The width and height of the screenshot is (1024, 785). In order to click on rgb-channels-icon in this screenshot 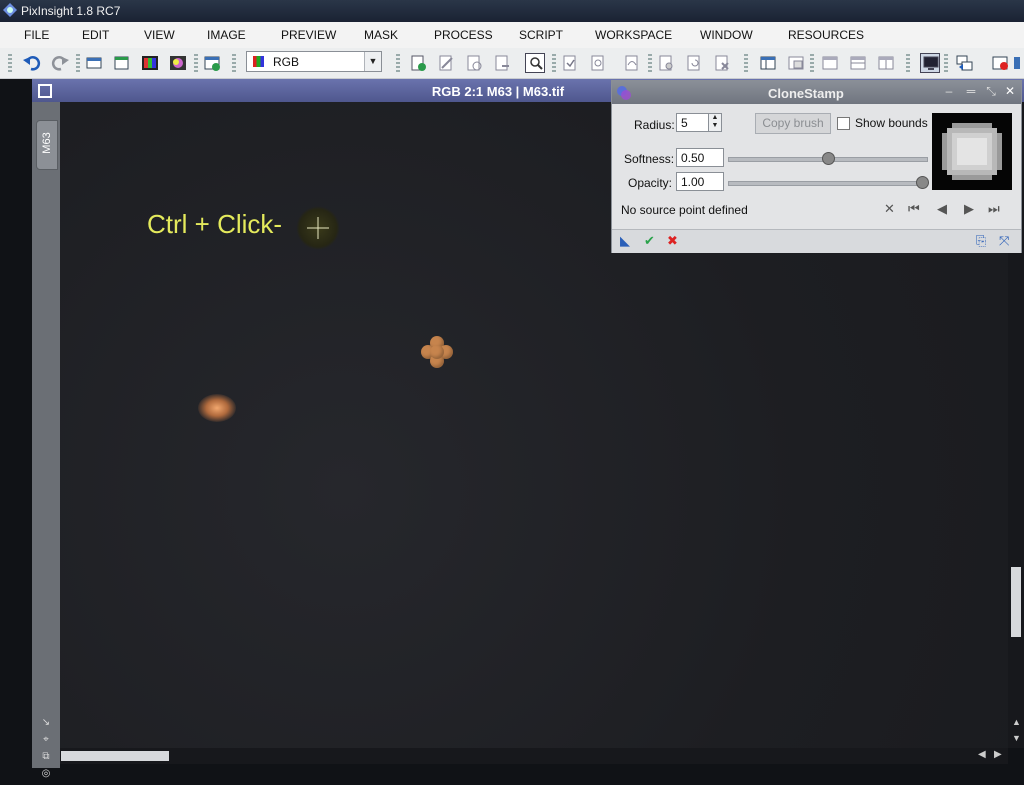, I will do `click(150, 63)`.